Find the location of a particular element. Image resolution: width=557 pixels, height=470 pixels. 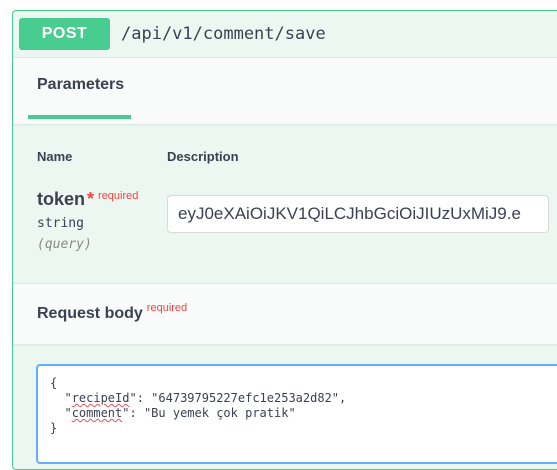

json-open-brace: { is located at coordinates (54, 383).